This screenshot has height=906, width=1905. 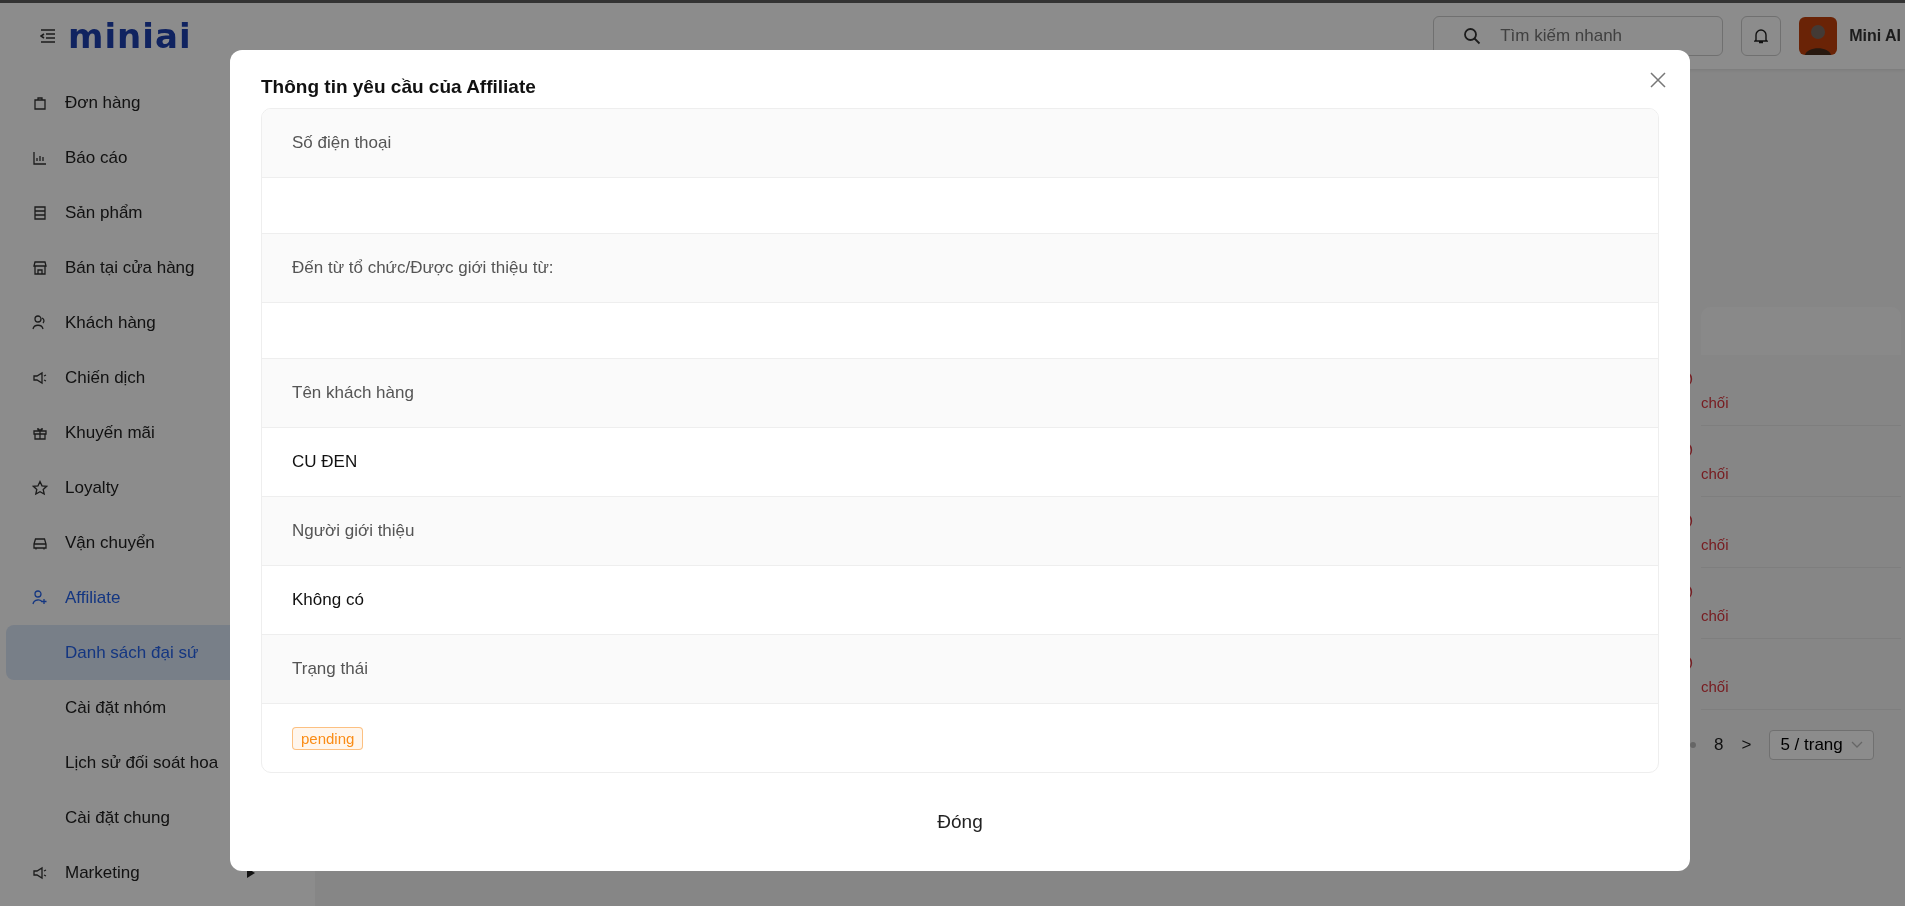 I want to click on close-icon, so click(x=1658, y=80).